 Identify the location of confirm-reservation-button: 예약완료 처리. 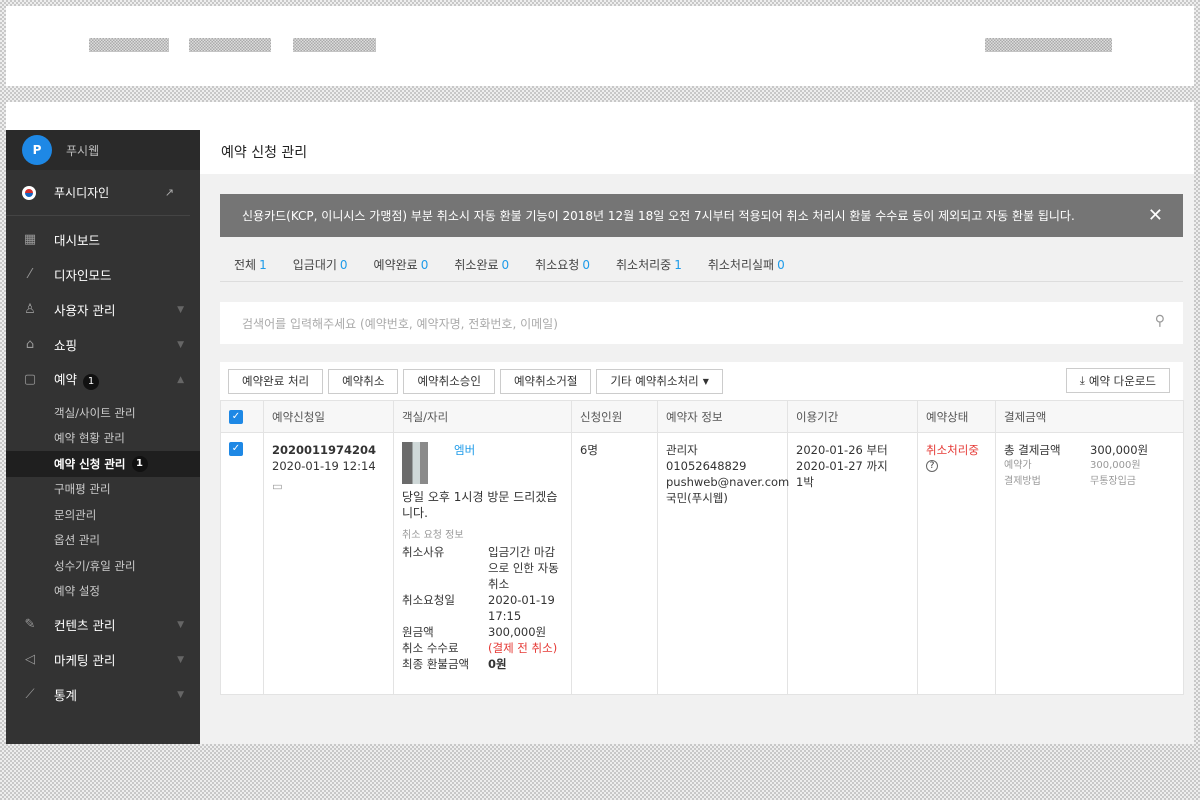
(276, 381).